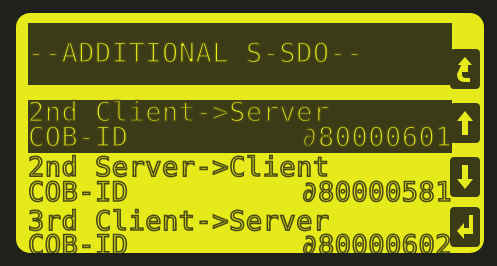  Describe the element at coordinates (376, 137) in the screenshot. I see `row-1-cob-value: ∂80000601` at that location.